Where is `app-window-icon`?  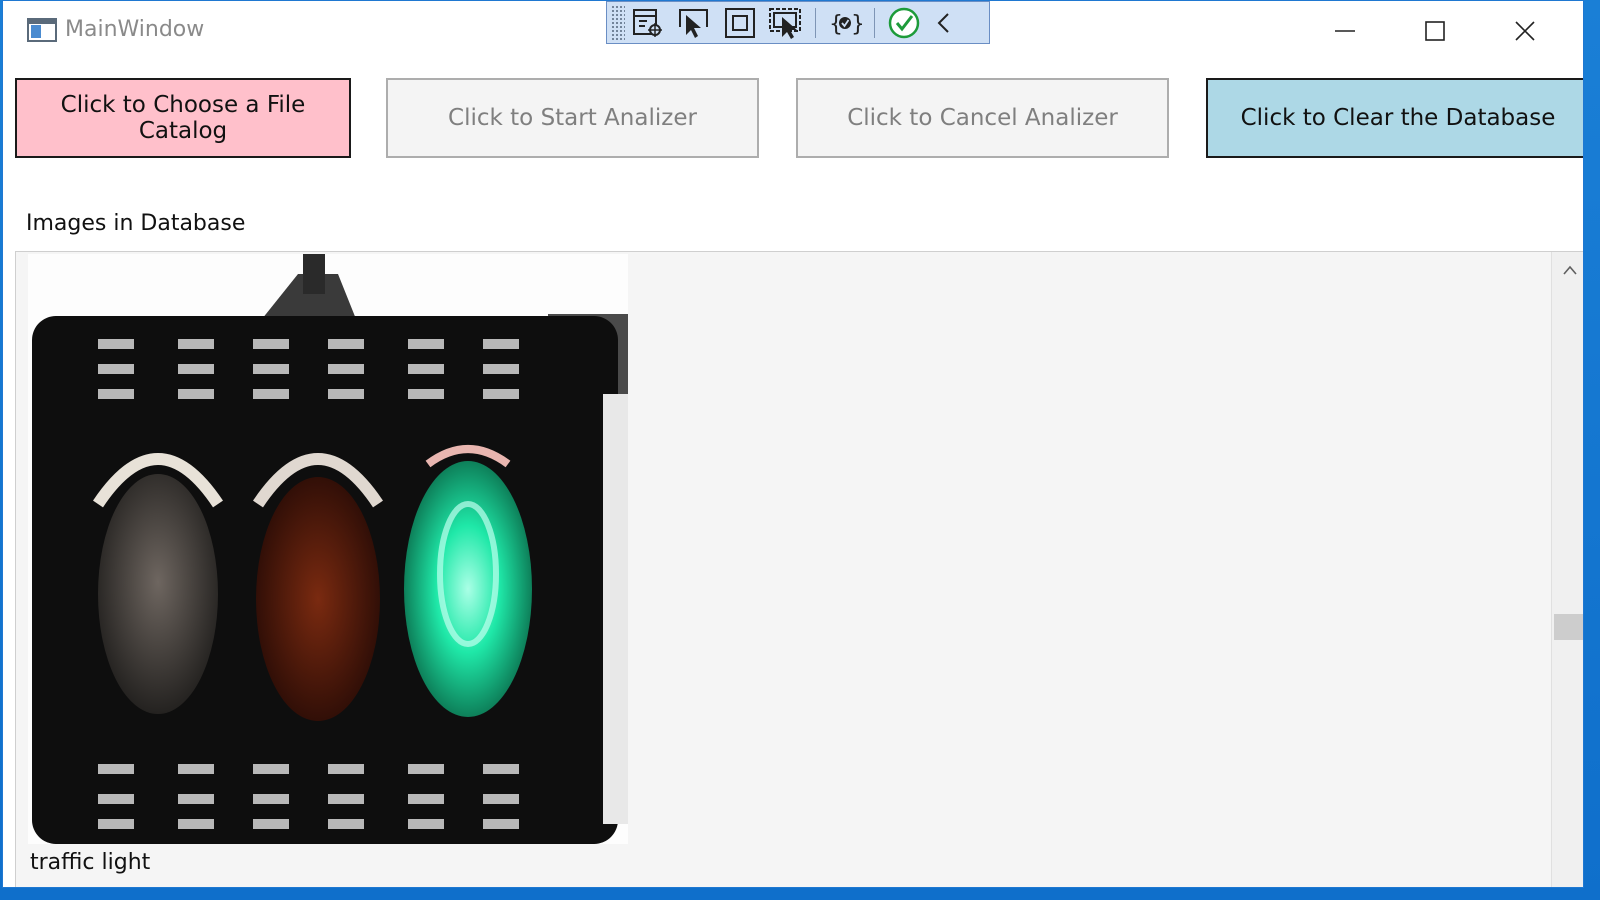 app-window-icon is located at coordinates (42, 30).